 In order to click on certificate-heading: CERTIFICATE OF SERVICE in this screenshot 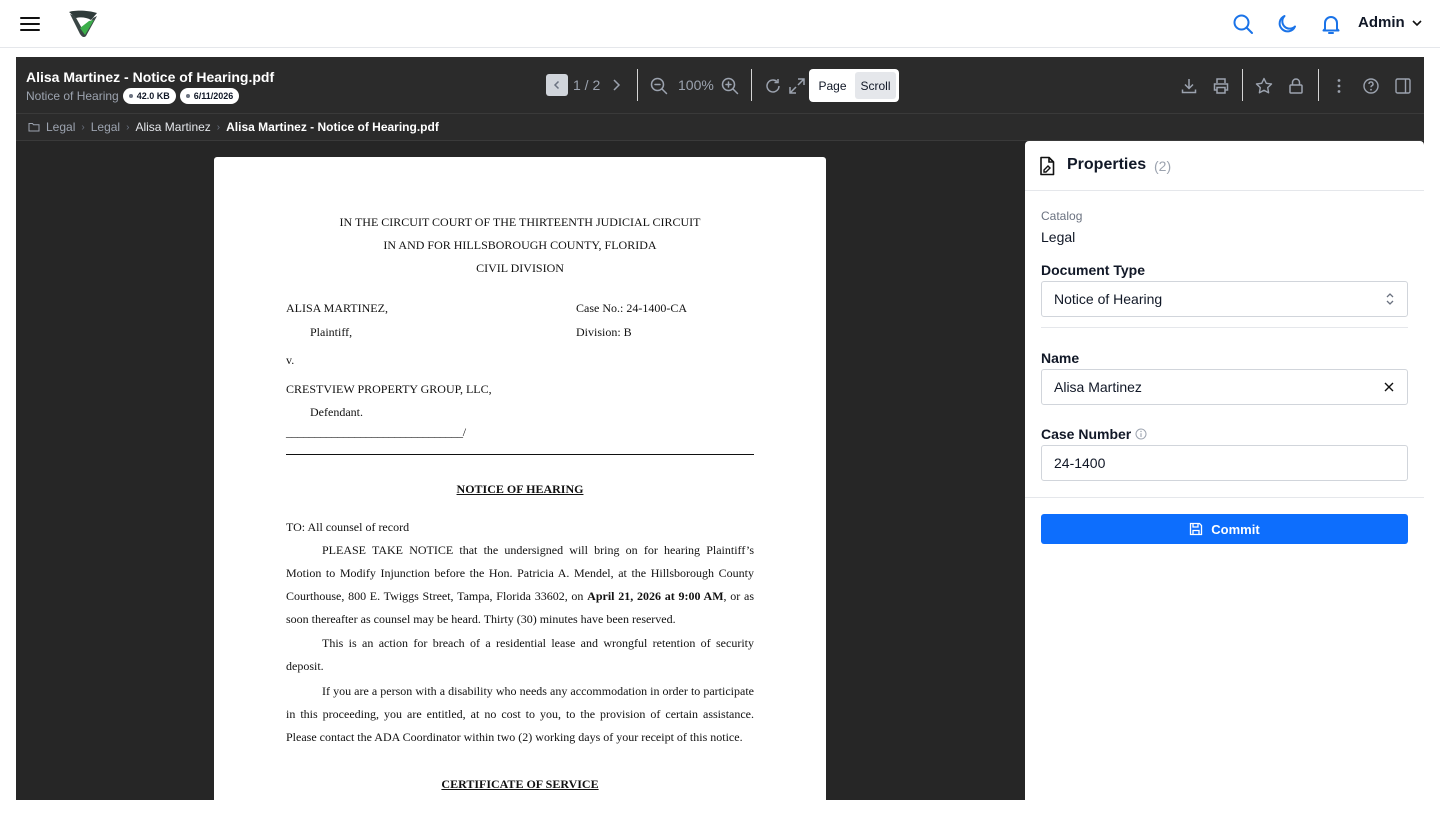, I will do `click(520, 784)`.